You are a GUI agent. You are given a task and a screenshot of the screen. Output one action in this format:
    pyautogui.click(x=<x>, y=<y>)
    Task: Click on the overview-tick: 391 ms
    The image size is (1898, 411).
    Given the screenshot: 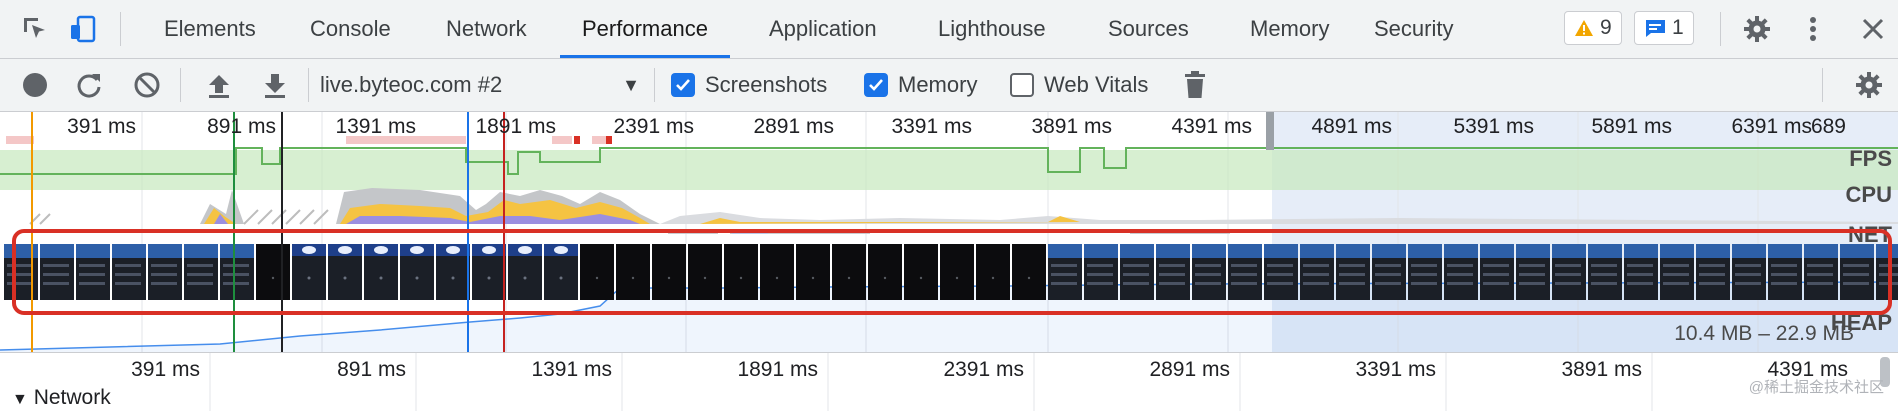 What is the action you would take?
    pyautogui.click(x=101, y=126)
    